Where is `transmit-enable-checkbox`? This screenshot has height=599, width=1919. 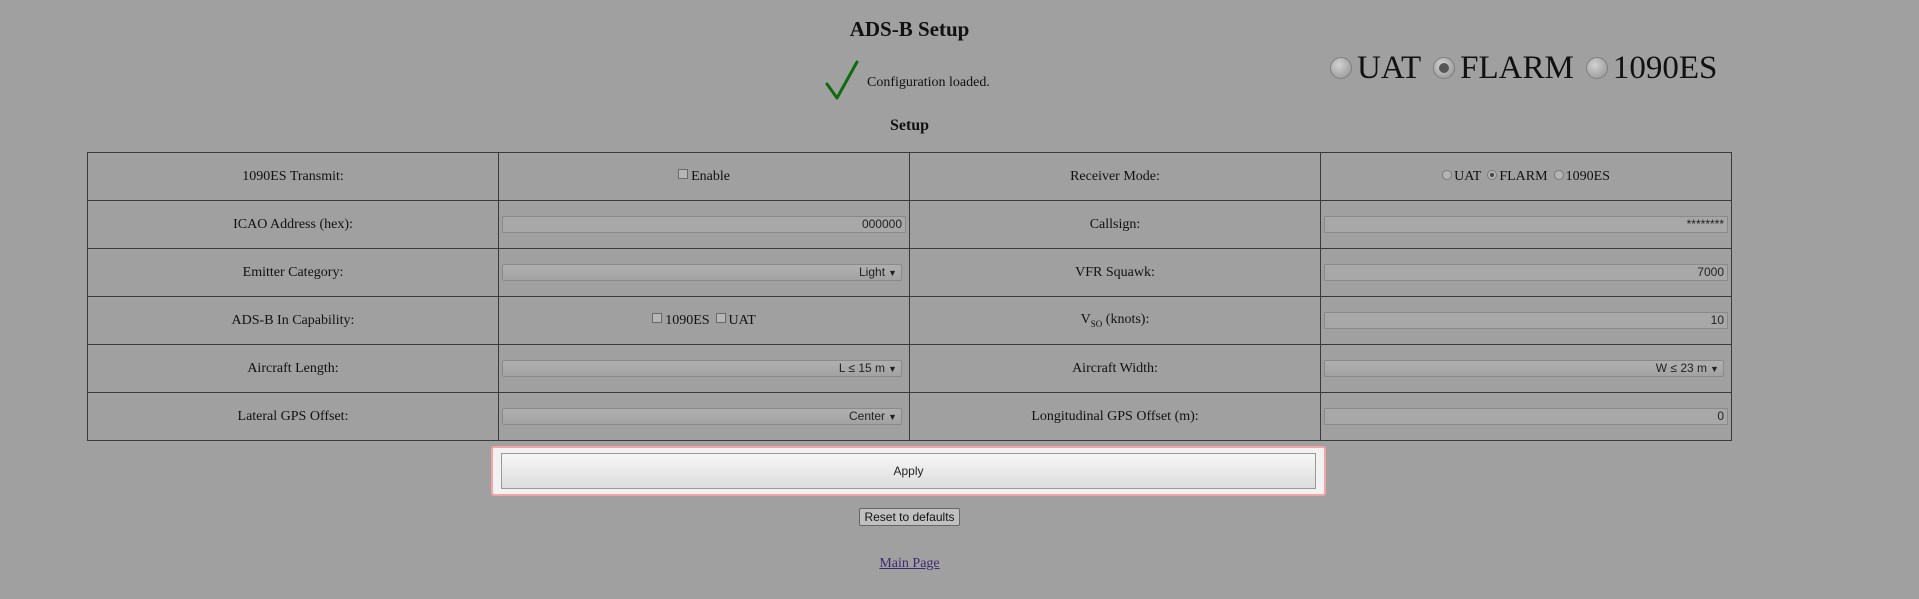 transmit-enable-checkbox is located at coordinates (683, 173).